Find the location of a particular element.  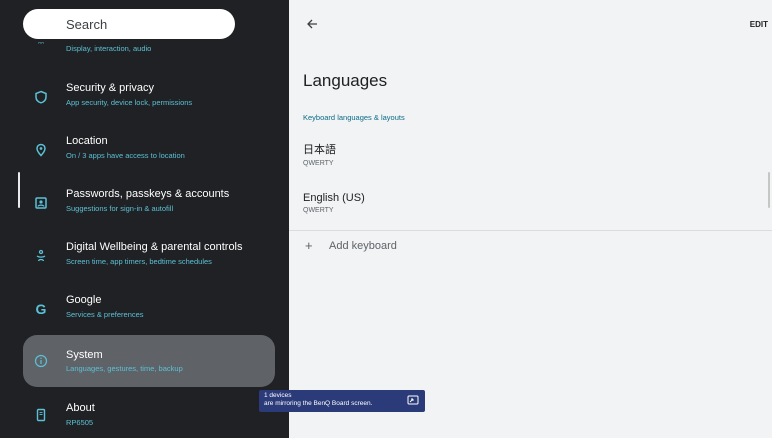

sidebar-item-title: Passwords, passkeys & accounts is located at coordinates (148, 194).